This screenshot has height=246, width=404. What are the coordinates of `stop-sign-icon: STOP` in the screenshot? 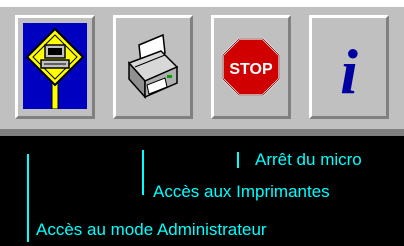 It's located at (251, 67).